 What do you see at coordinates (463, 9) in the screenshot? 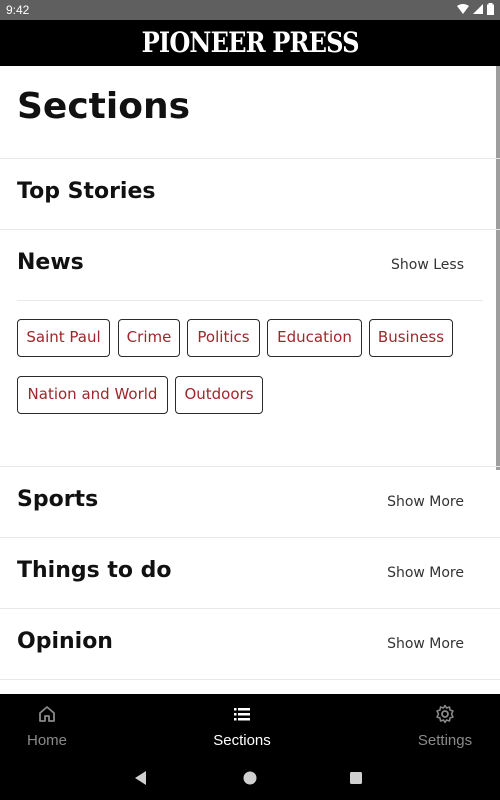
I see `wifi-icon` at bounding box center [463, 9].